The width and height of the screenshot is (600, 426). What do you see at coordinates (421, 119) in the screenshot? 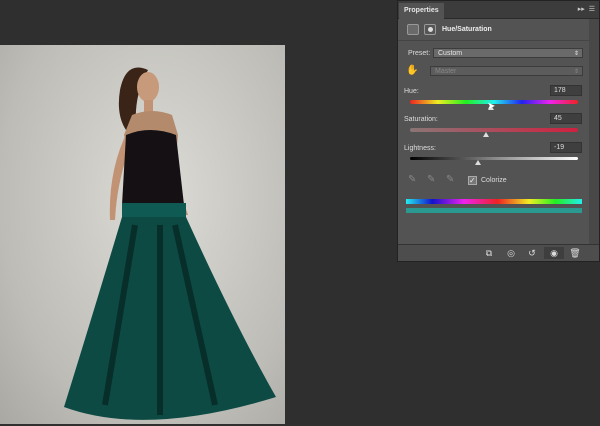
I see `saturation-label: Saturation:` at bounding box center [421, 119].